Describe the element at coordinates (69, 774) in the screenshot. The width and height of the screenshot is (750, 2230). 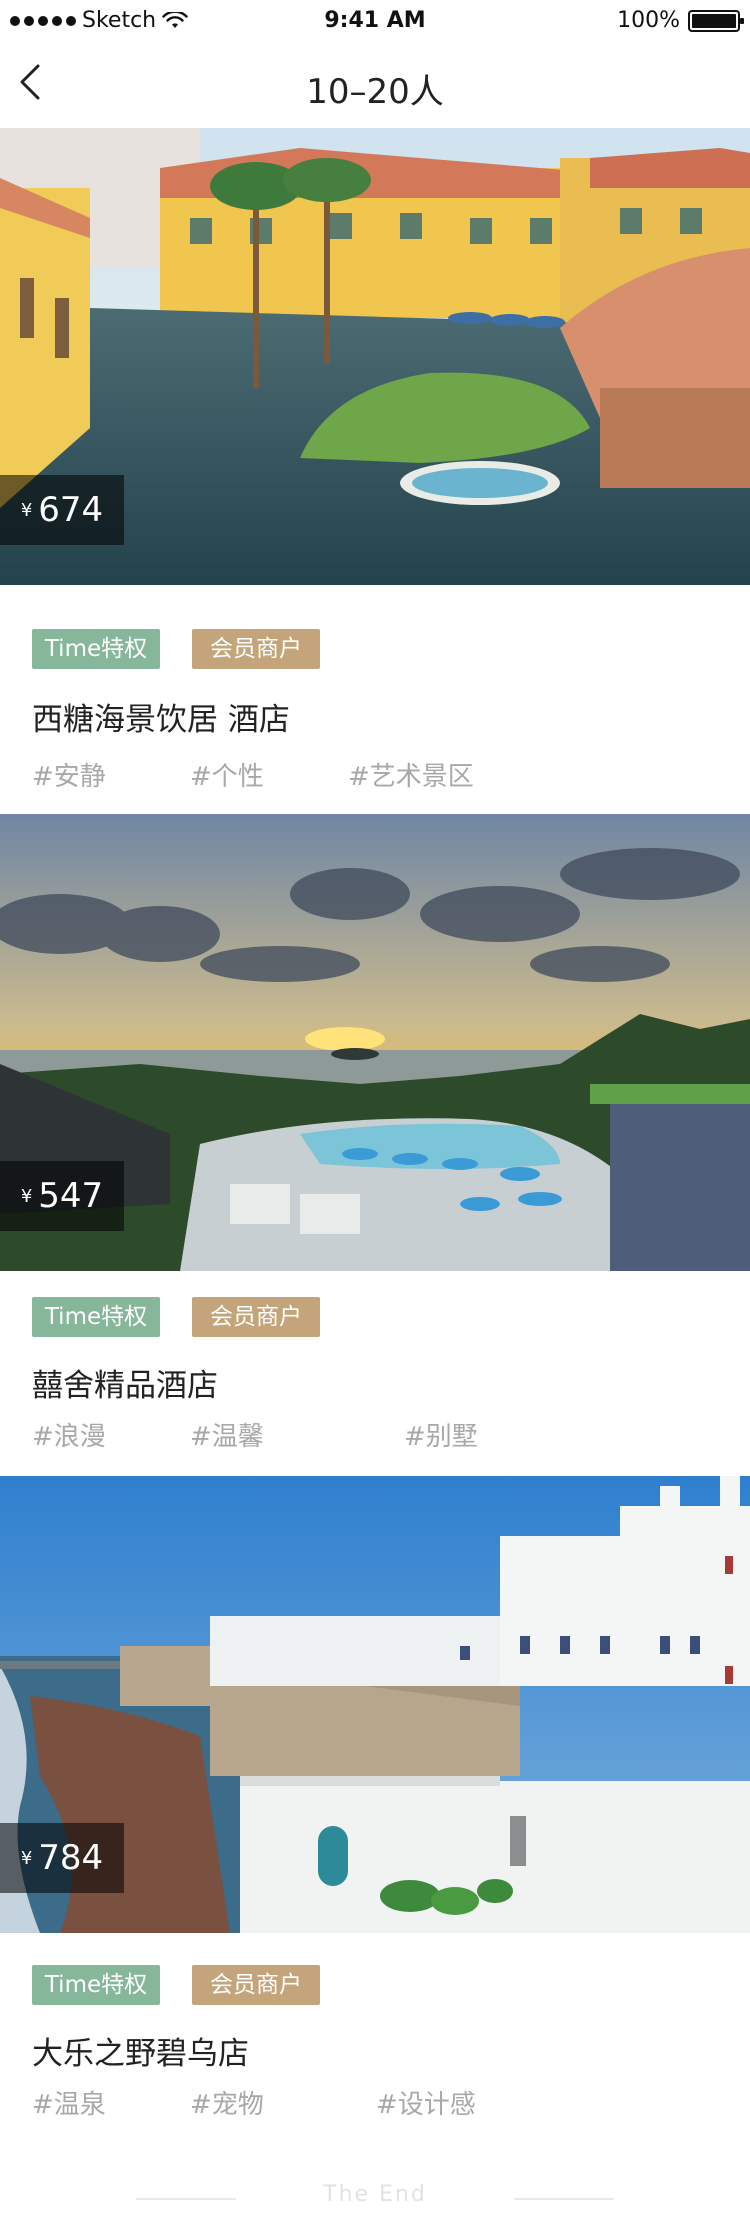
I see `tag-label: #安静` at that location.